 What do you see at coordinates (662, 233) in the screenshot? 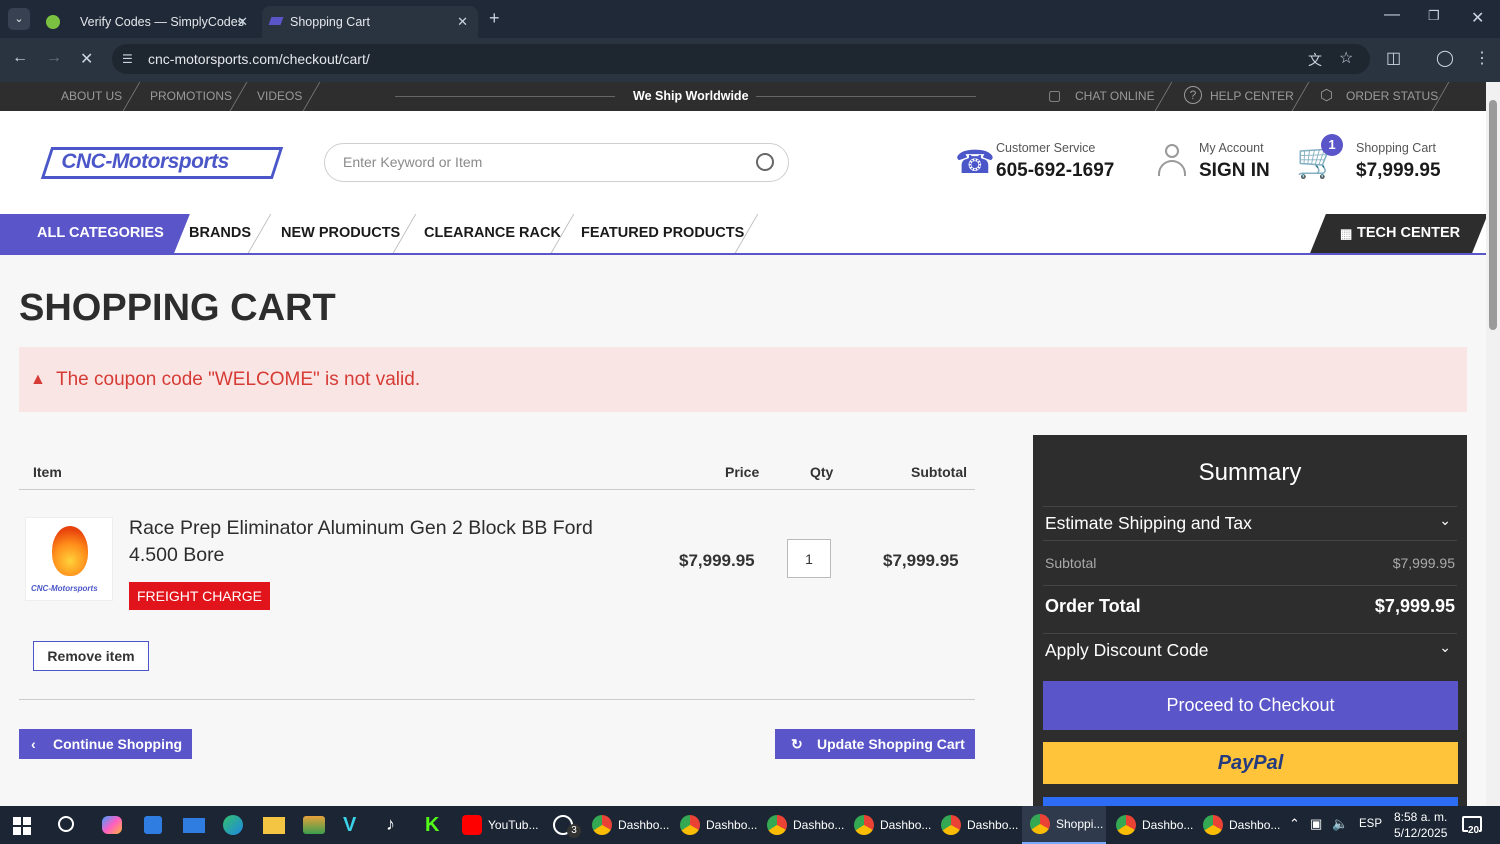
I see `nav-featured-products: FEATURED PRODUCTS` at bounding box center [662, 233].